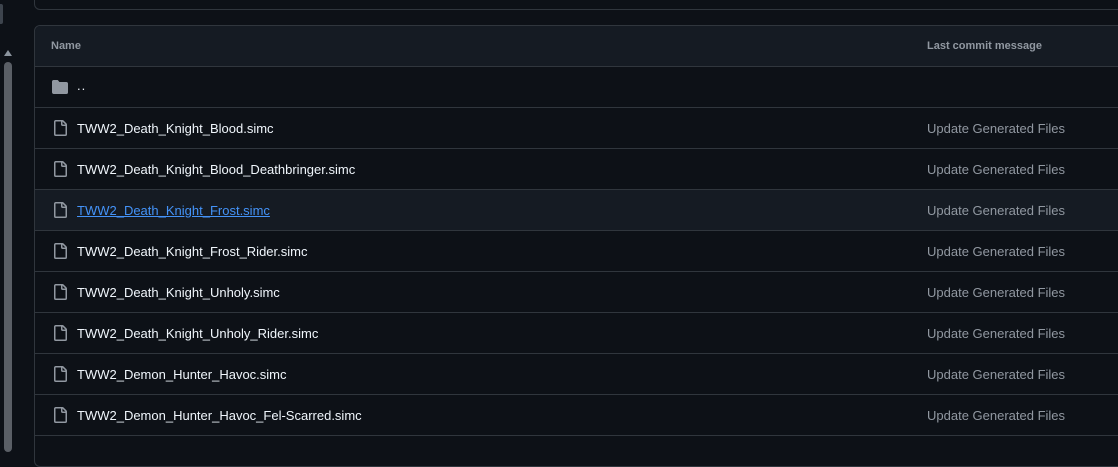  Describe the element at coordinates (8, 257) in the screenshot. I see `scrollbar-thumb` at that location.